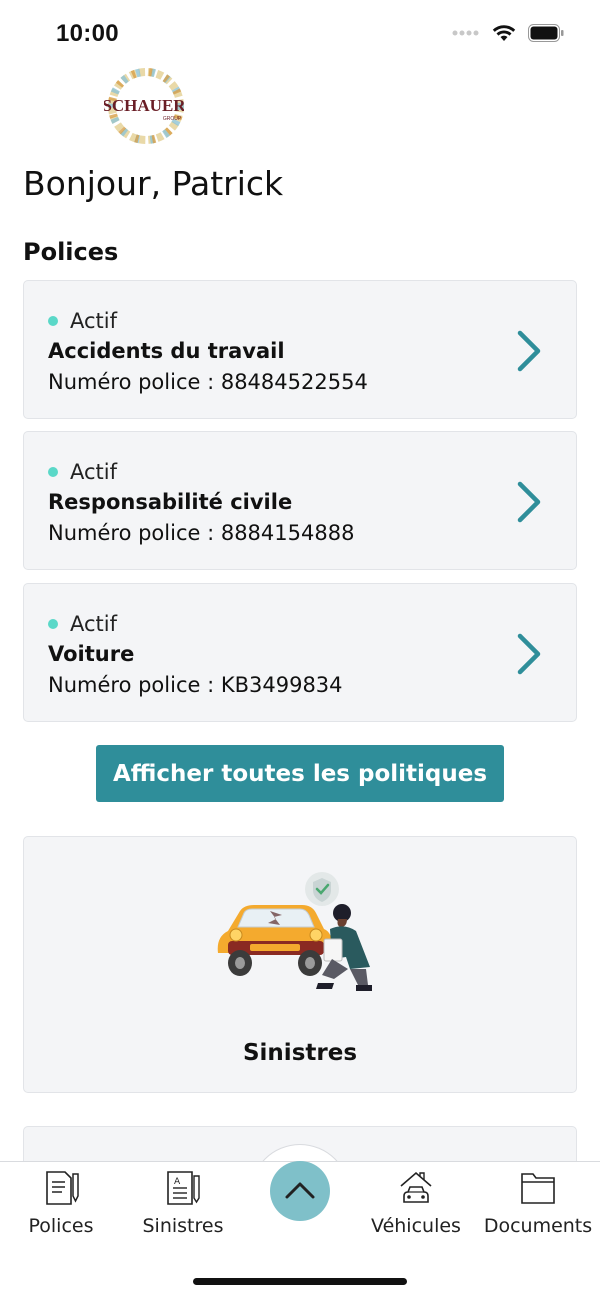 The image size is (600, 1298). I want to click on chevron-up-icon, so click(300, 1190).